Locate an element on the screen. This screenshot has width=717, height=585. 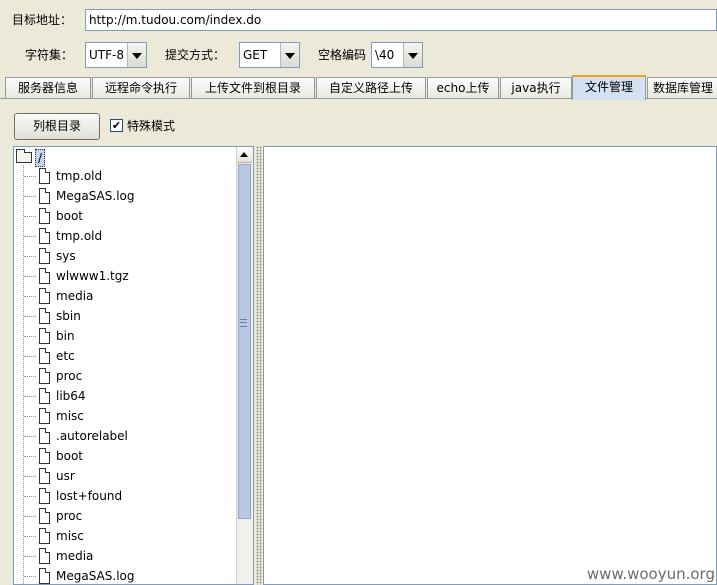
tab-remote-command: 远程命令执行 is located at coordinates (141, 88).